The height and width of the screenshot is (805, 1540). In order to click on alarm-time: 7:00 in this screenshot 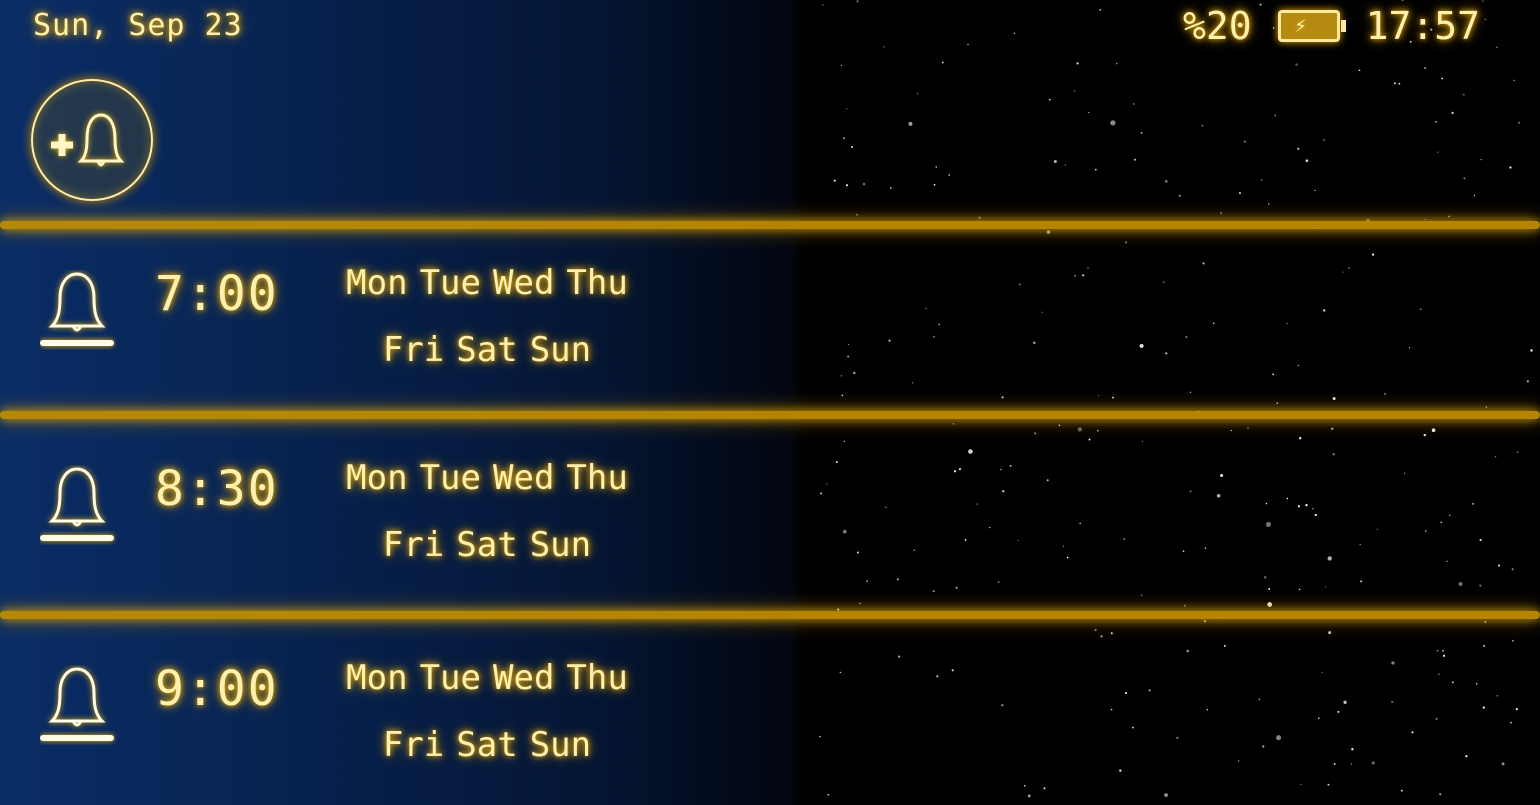, I will do `click(217, 294)`.